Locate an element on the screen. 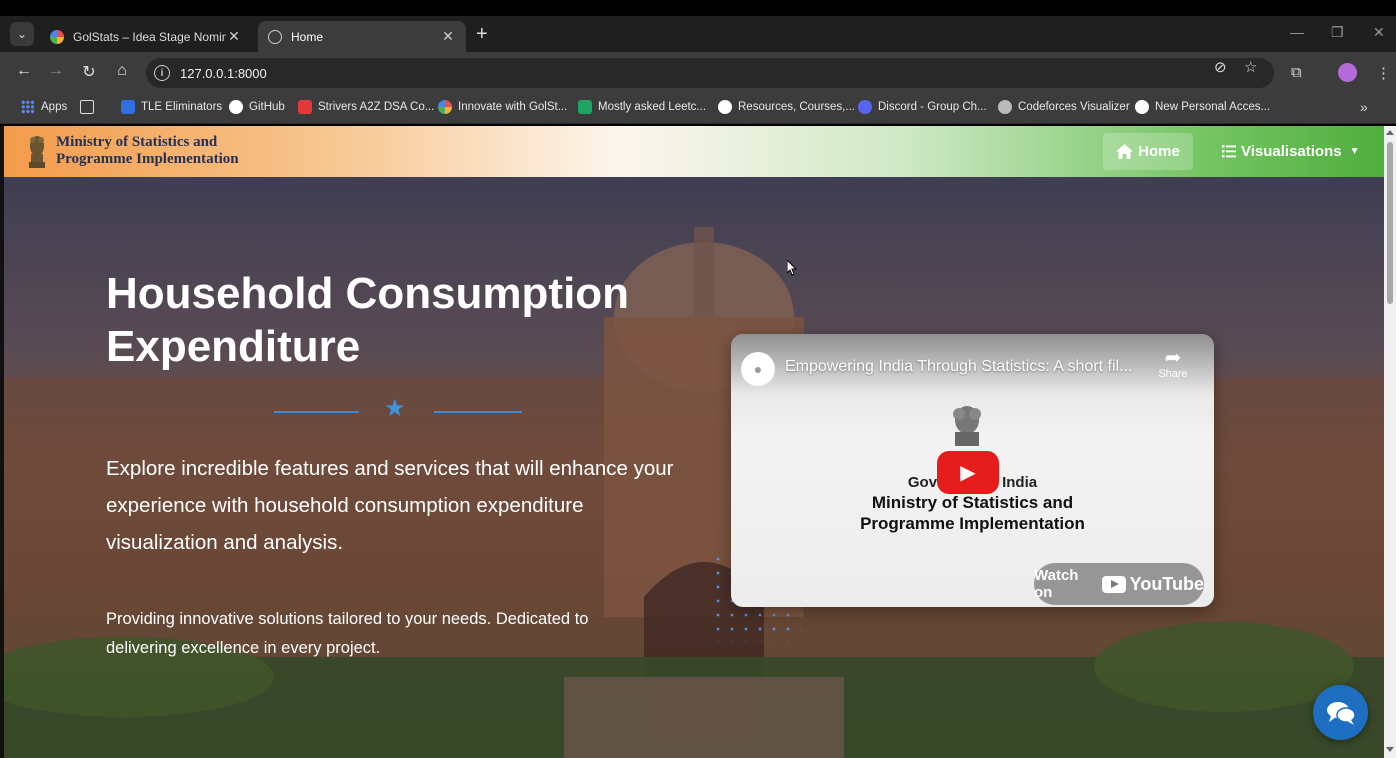 This screenshot has height=758, width=1396. scroll-up-arrow-icon is located at coordinates (1390, 132).